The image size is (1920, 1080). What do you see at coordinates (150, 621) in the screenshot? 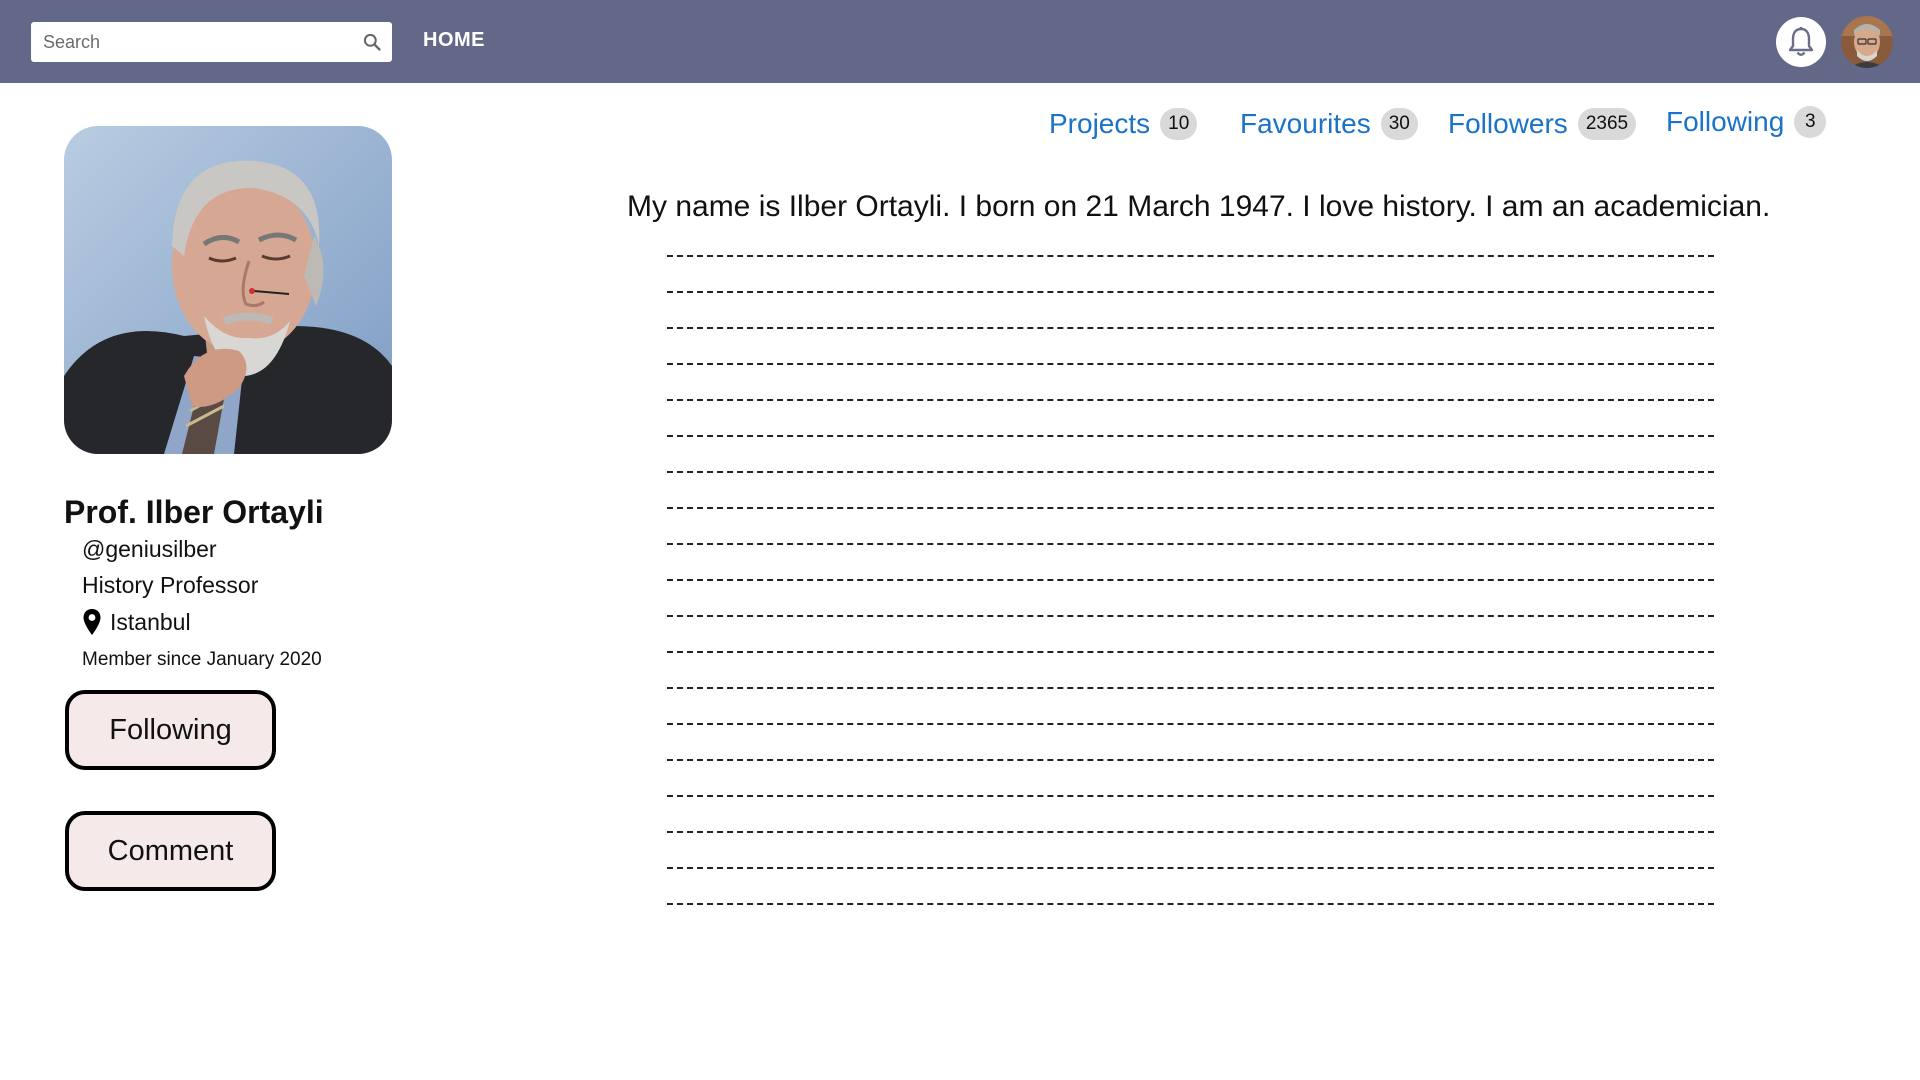
I see `location-label: Istanbul` at bounding box center [150, 621].